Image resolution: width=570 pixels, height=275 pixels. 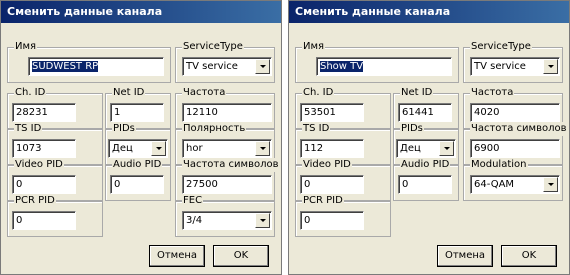 I want to click on modulation-select: 64-QAM, so click(x=515, y=184).